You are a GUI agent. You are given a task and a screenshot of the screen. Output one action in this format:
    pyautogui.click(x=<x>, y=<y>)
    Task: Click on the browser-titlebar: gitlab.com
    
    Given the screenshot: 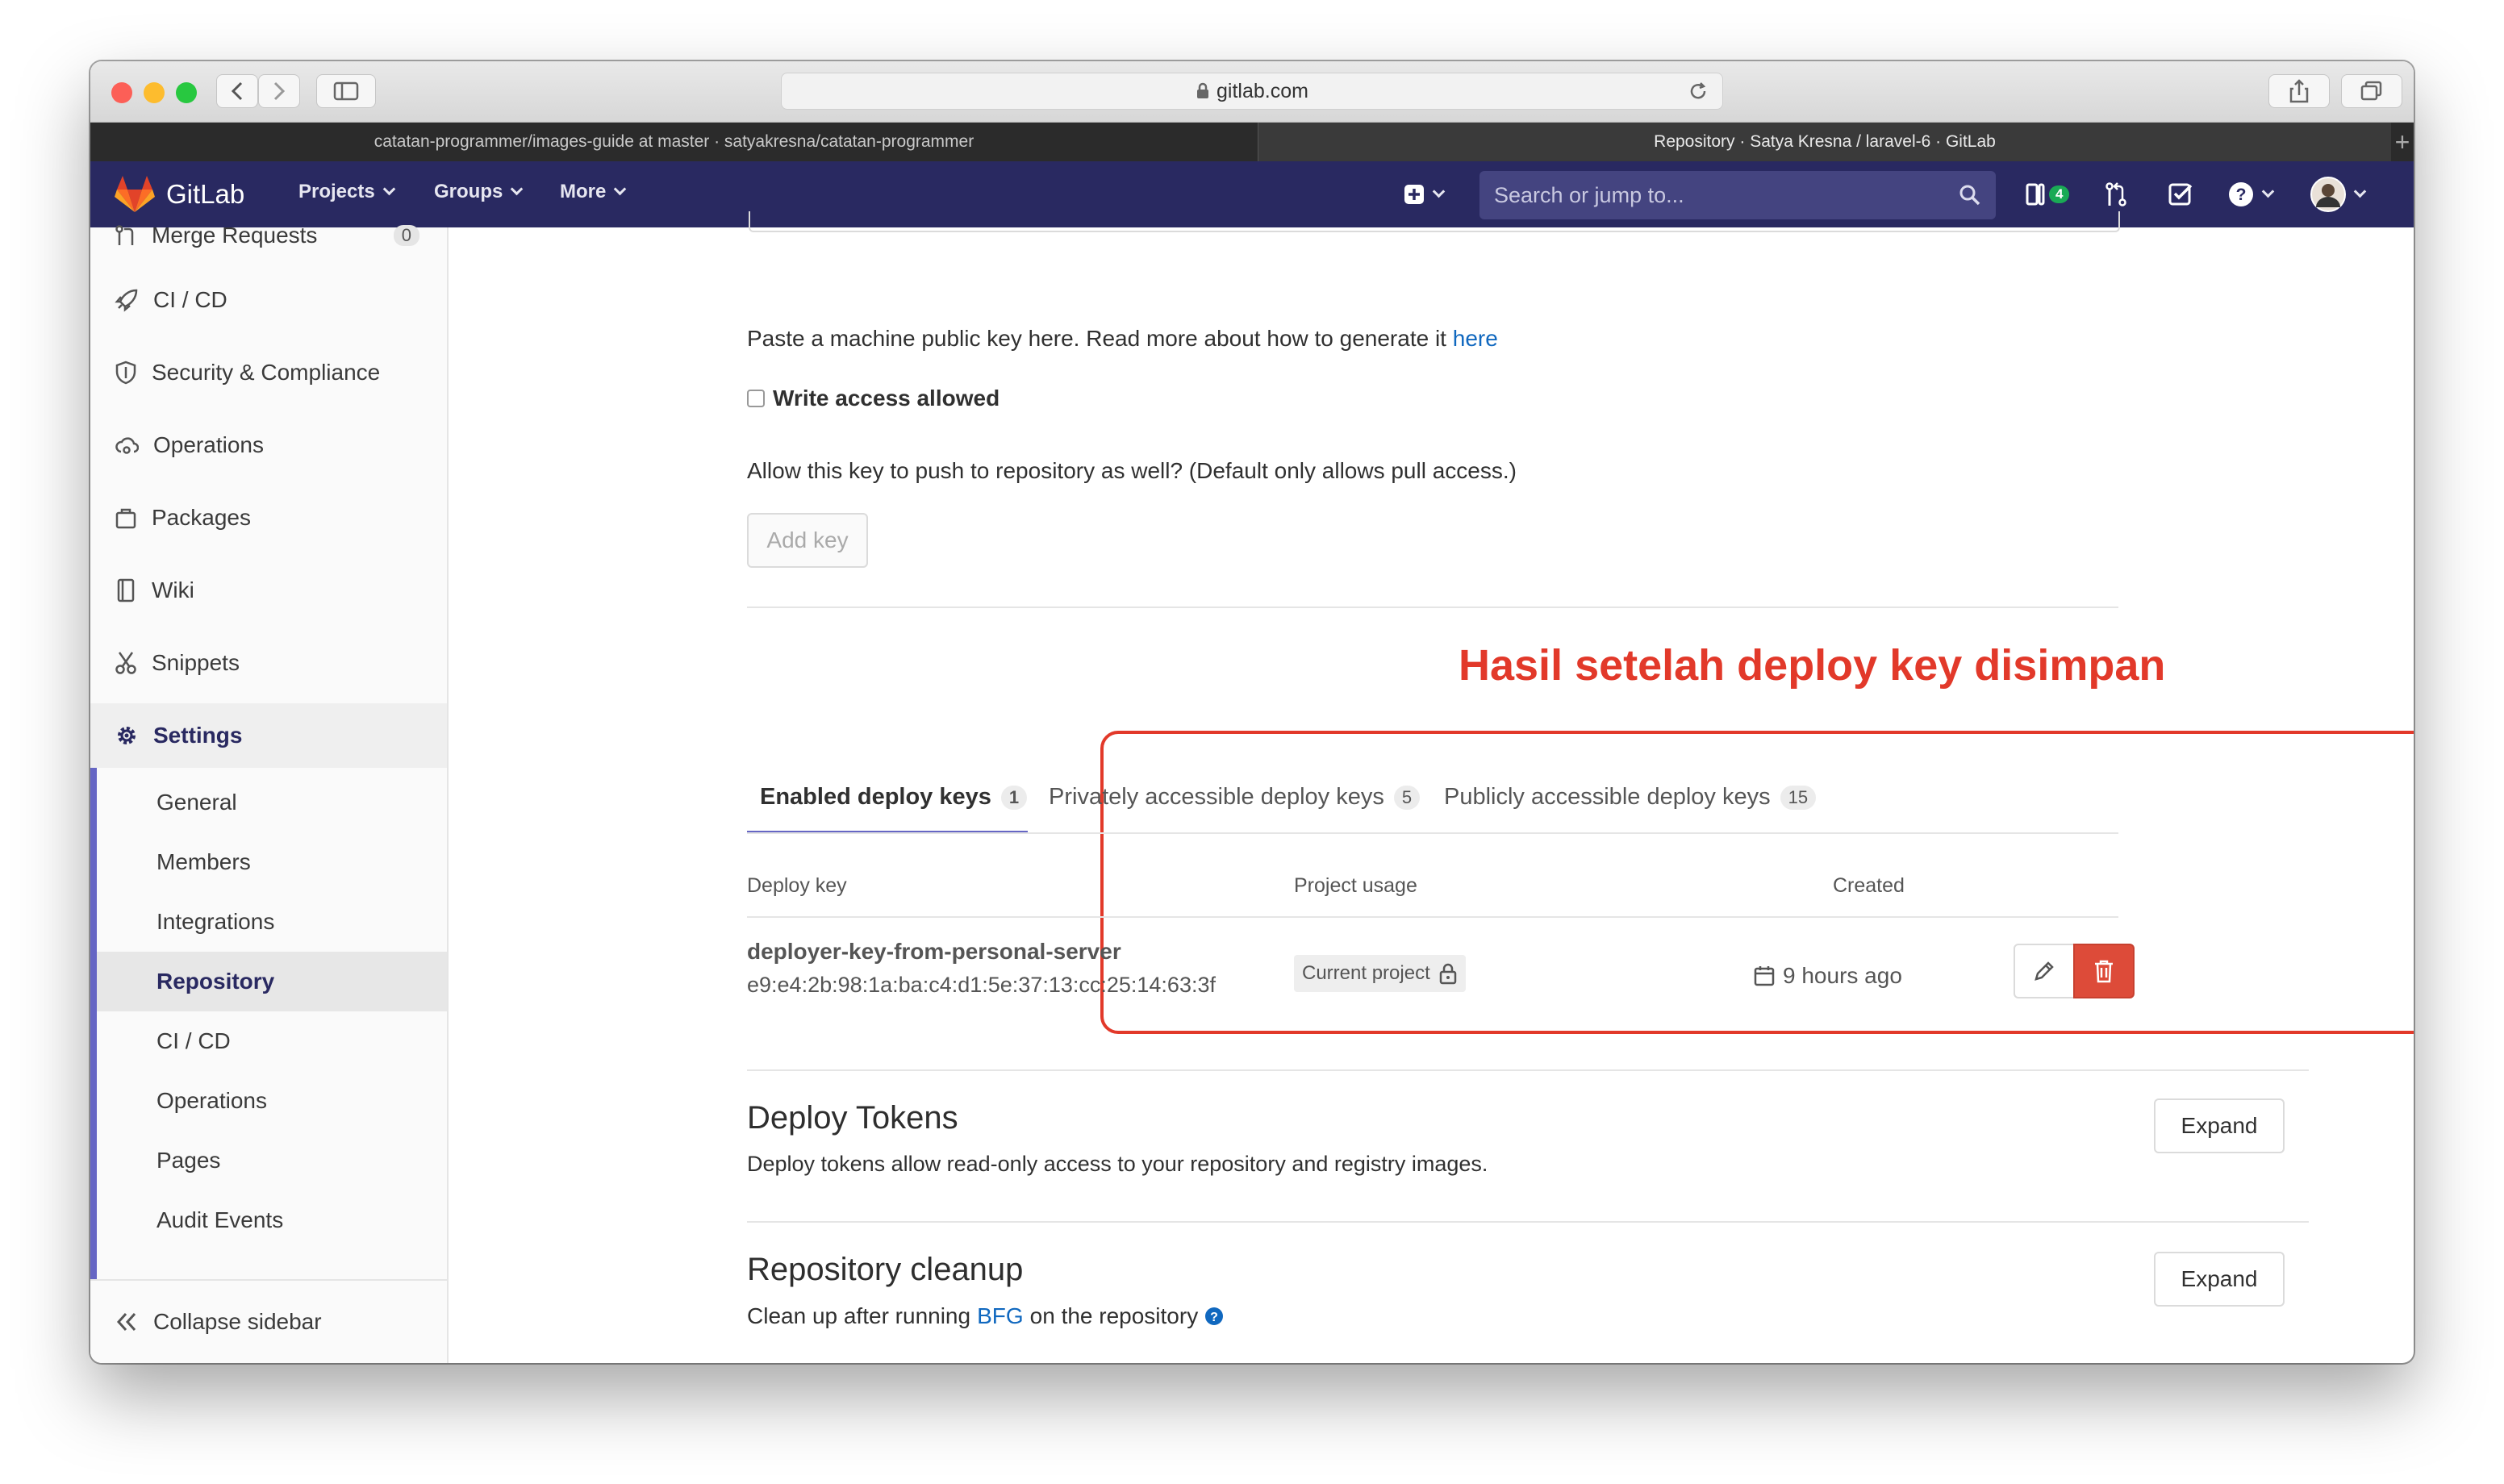 What is the action you would take?
    pyautogui.click(x=1252, y=92)
    